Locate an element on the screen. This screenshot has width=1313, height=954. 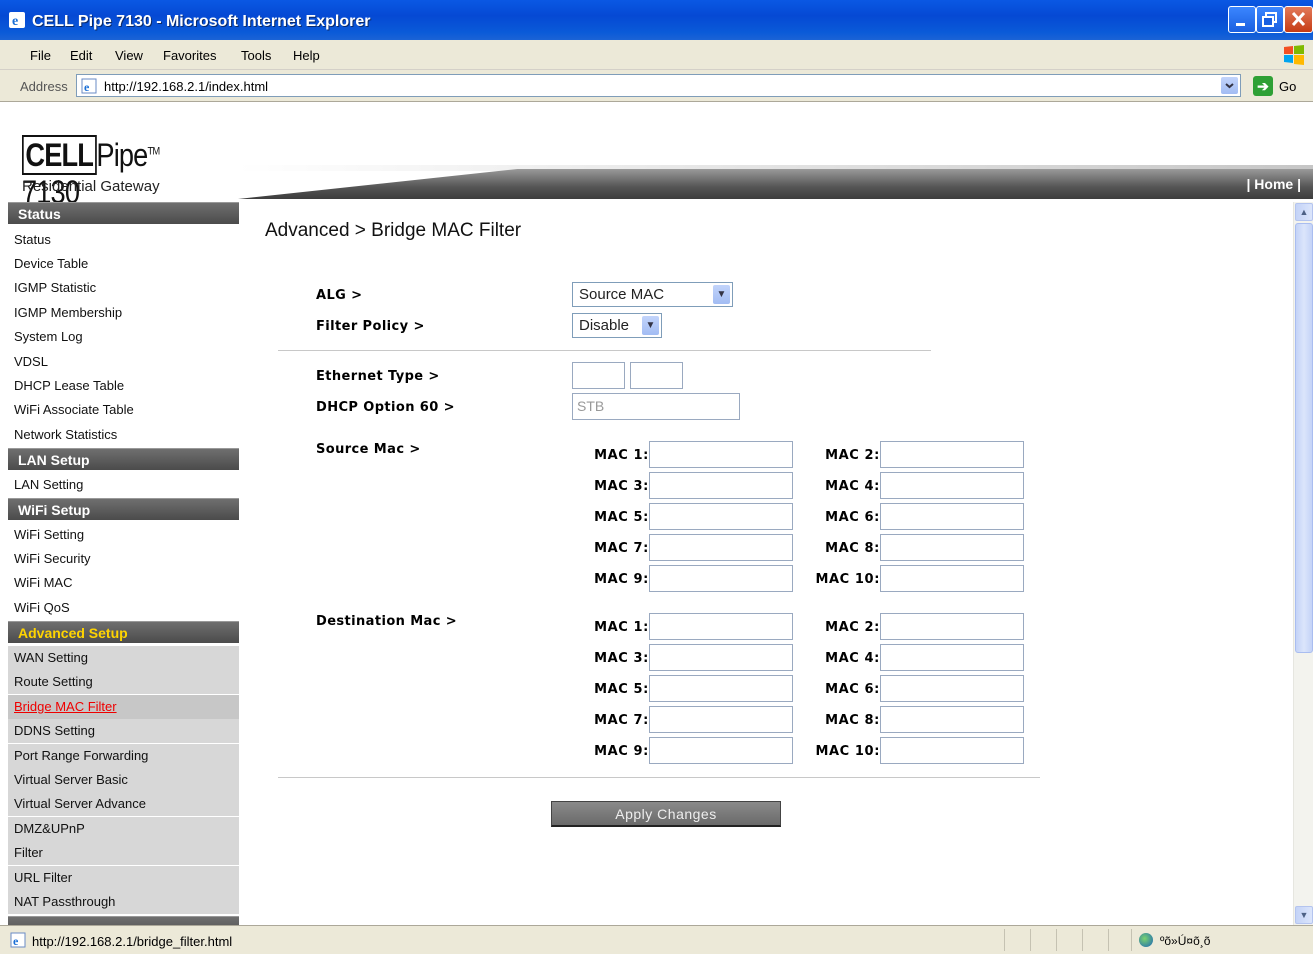
menu-view: View is located at coordinates (129, 55).